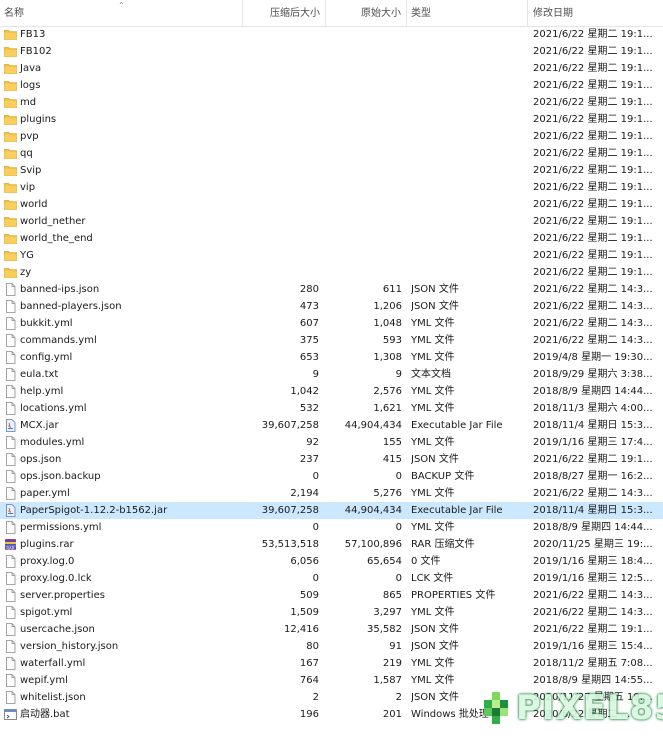  Describe the element at coordinates (304, 391) in the screenshot. I see `file-compressed-size: 1,042` at that location.